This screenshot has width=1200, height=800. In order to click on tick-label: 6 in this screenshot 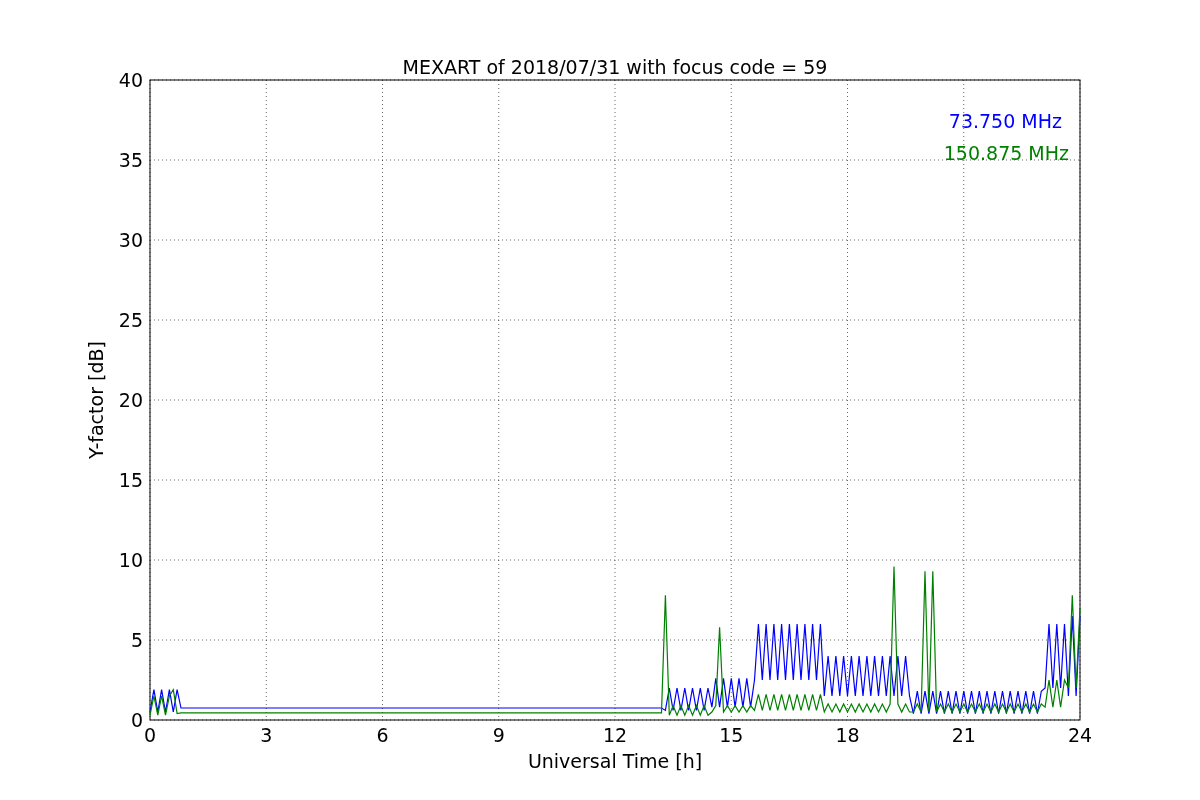, I will do `click(382, 735)`.